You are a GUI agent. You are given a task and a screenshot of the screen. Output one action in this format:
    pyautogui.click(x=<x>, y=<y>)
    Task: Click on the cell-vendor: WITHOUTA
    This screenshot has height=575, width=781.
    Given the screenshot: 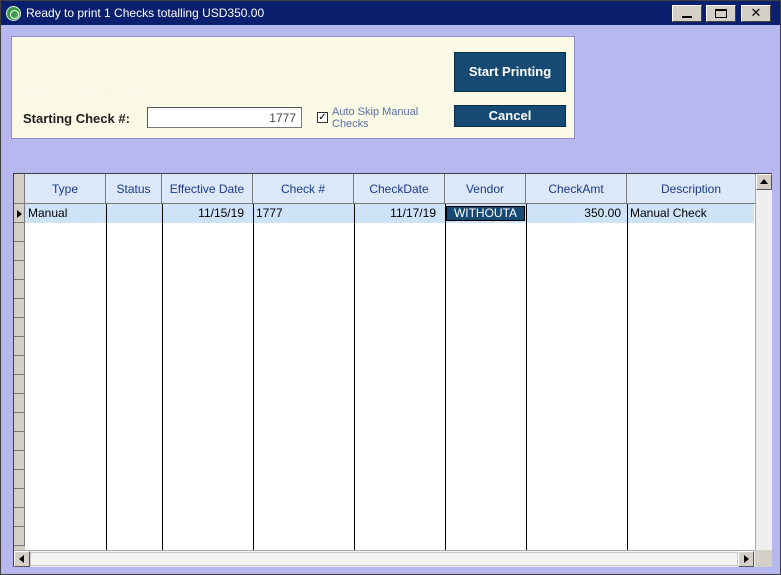 What is the action you would take?
    pyautogui.click(x=485, y=213)
    